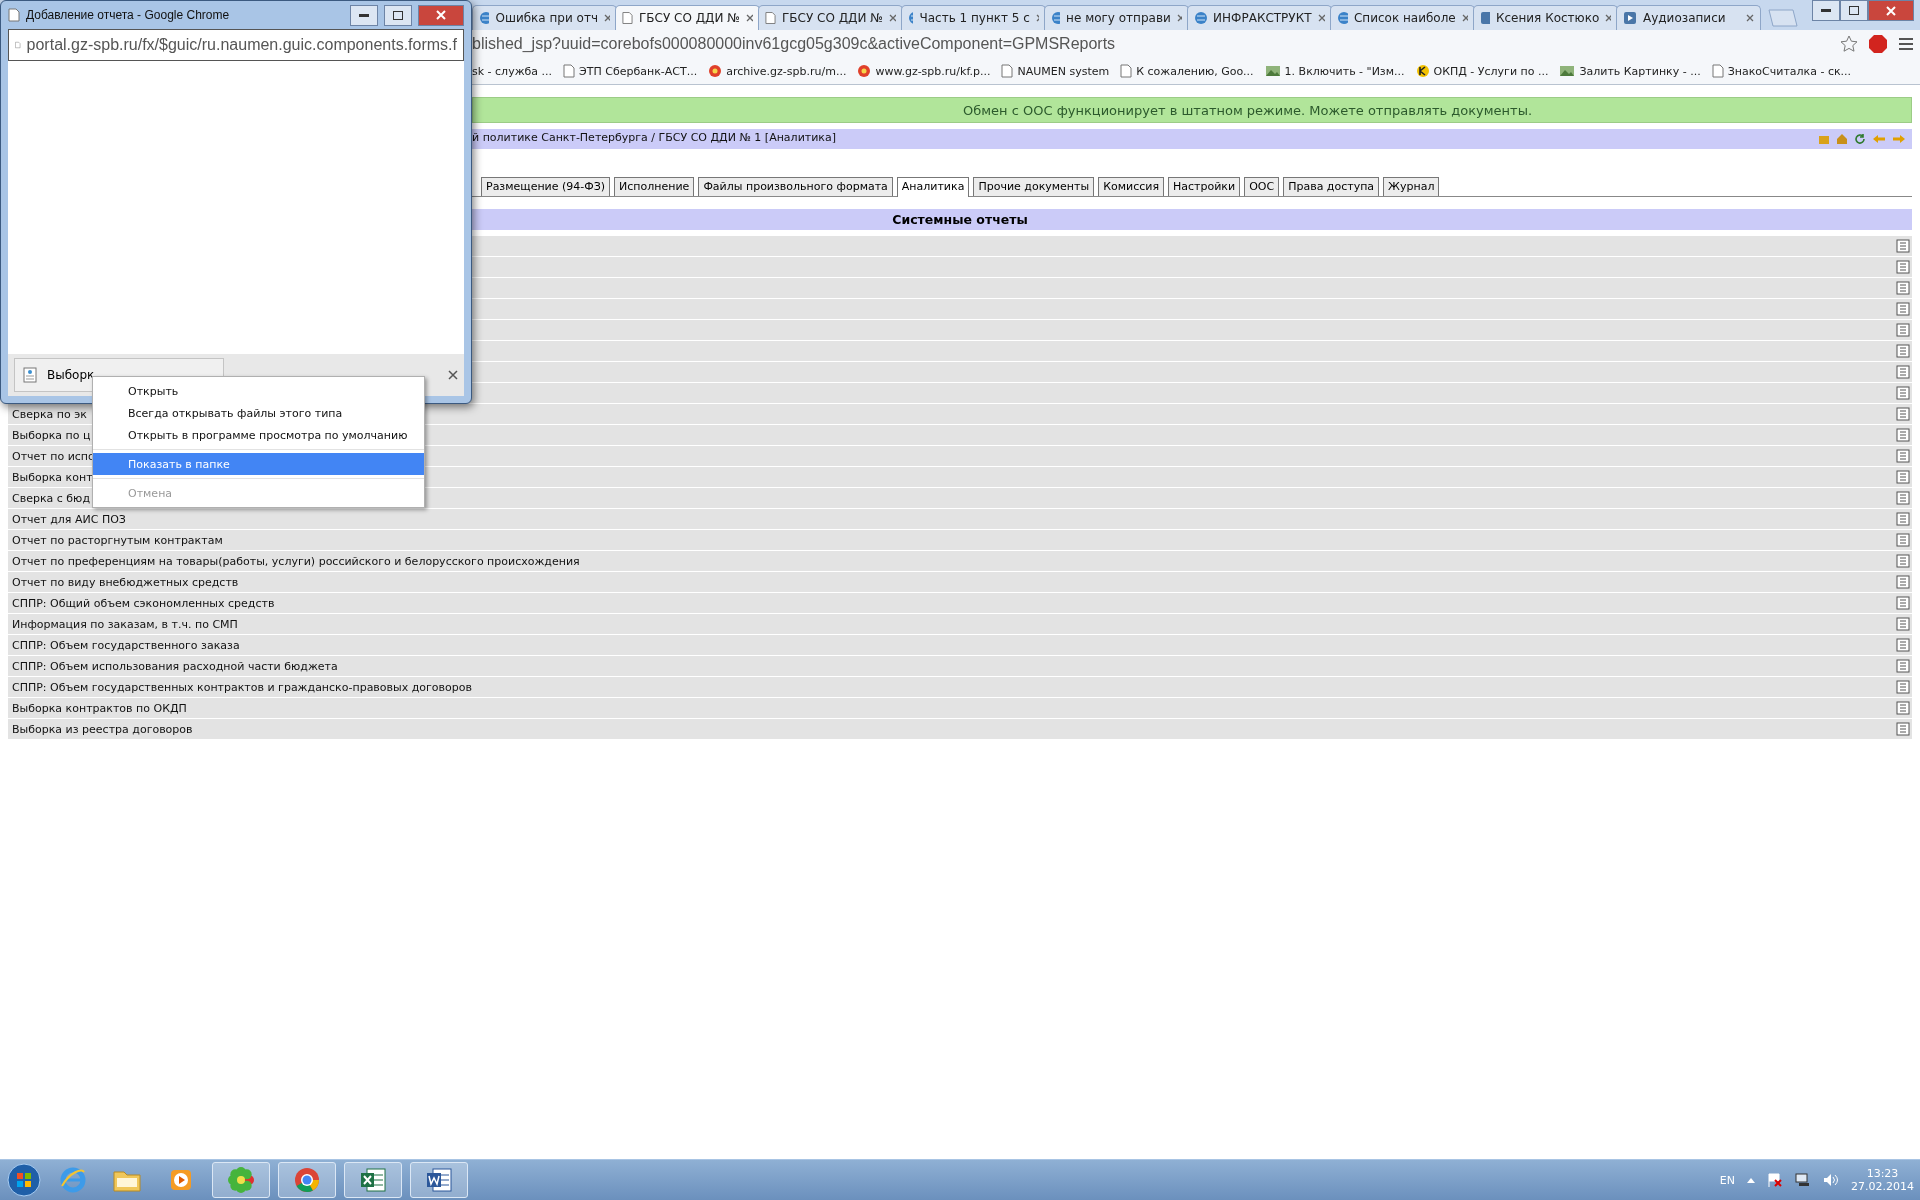 The image size is (1920, 1200). What do you see at coordinates (960, 561) in the screenshot?
I see `report-row: Отчет по преференциям на товары(работы, услуги) российского и белорусского происхождения` at bounding box center [960, 561].